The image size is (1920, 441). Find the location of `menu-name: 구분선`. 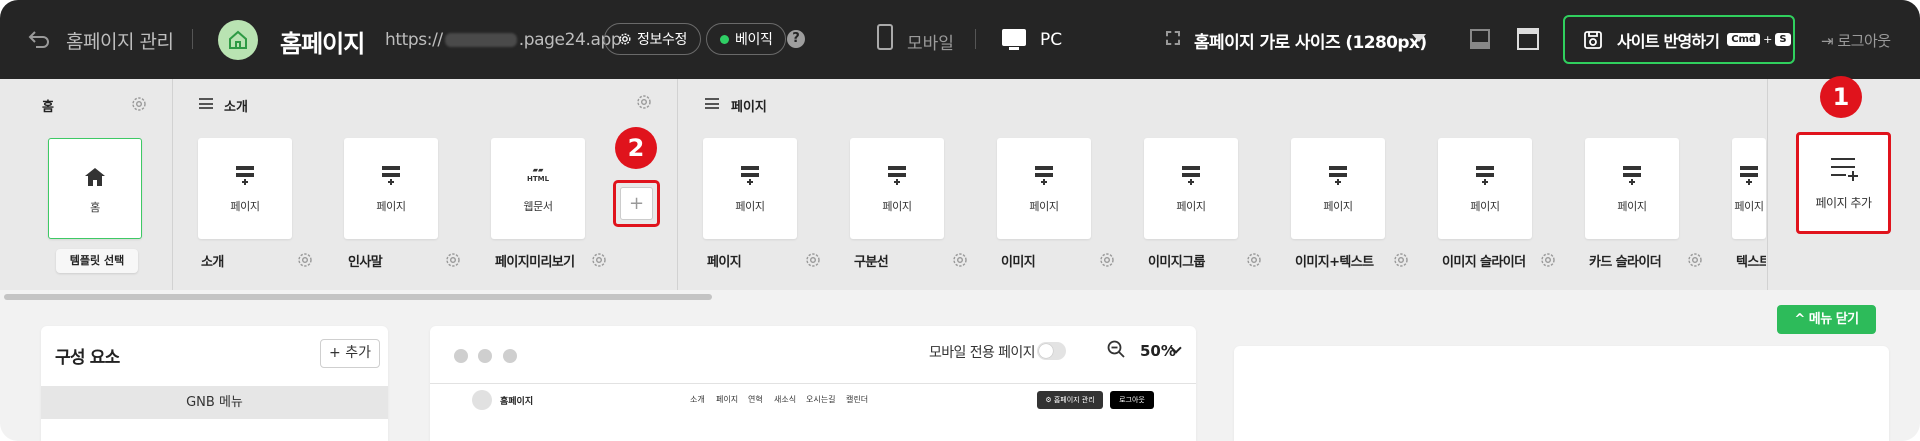

menu-name: 구분선 is located at coordinates (871, 260).